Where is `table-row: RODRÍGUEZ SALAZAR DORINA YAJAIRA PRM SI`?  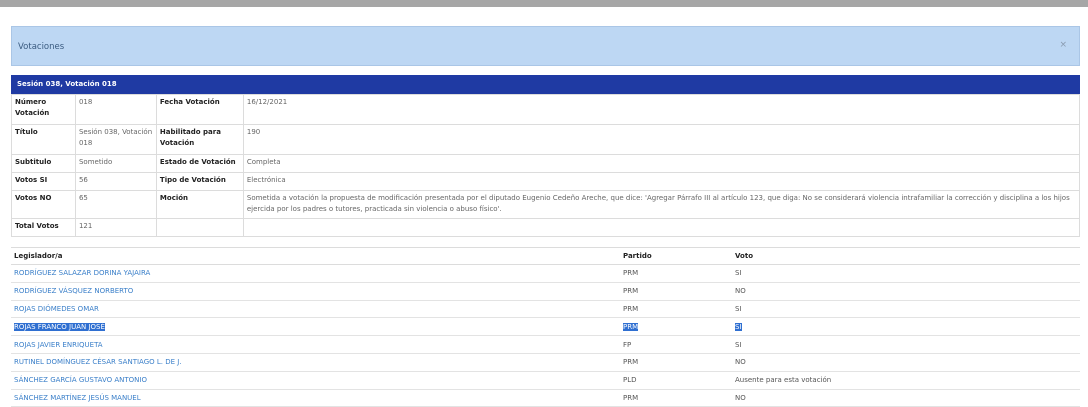
table-row: RODRÍGUEZ SALAZAR DORINA YAJAIRA PRM SI is located at coordinates (545, 273).